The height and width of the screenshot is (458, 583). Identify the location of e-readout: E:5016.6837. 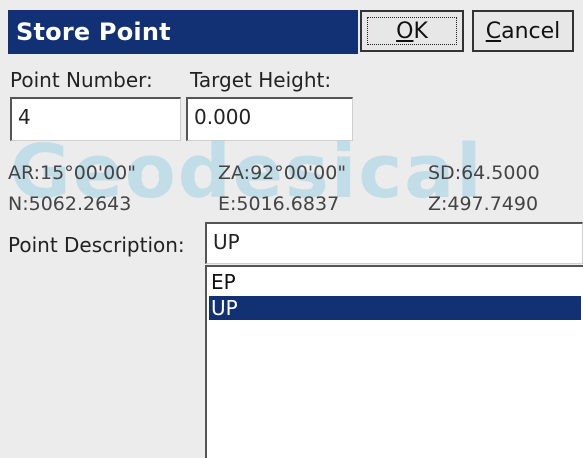
(279, 204).